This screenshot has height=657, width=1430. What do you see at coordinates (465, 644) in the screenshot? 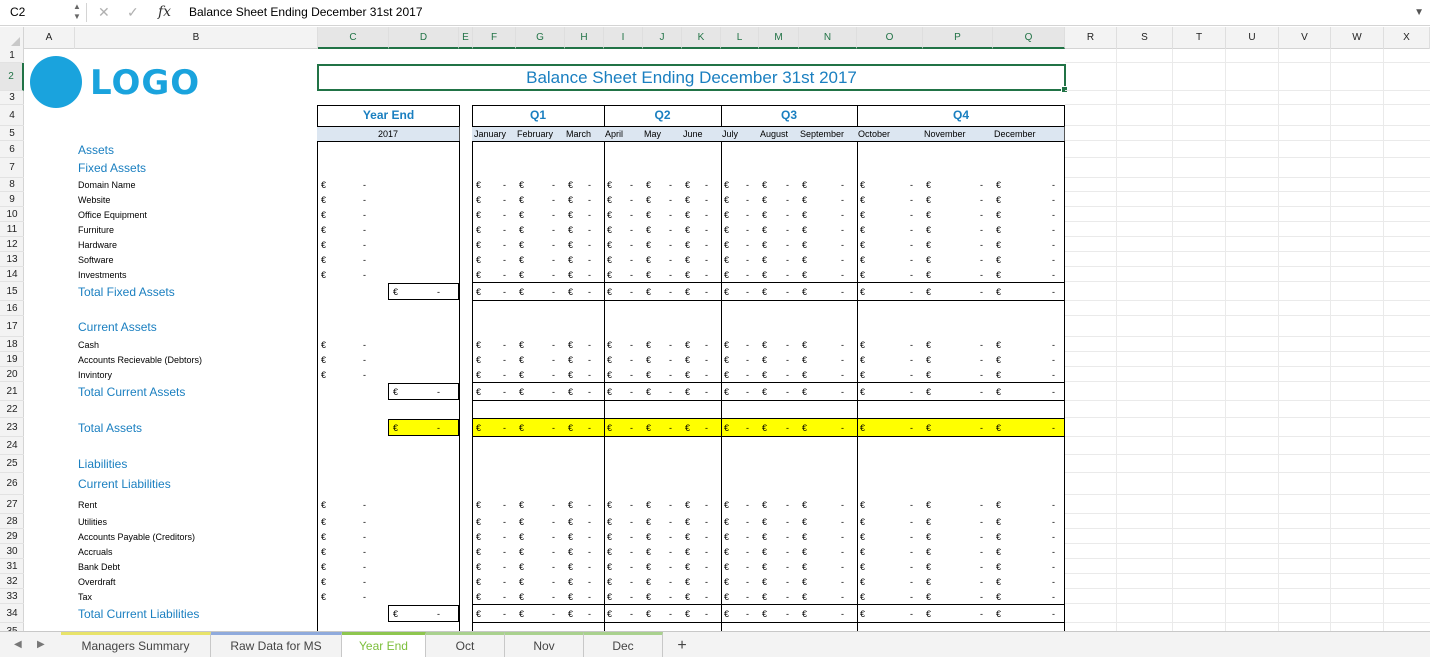
I see `sheet-tab-oct: Oct` at bounding box center [465, 644].